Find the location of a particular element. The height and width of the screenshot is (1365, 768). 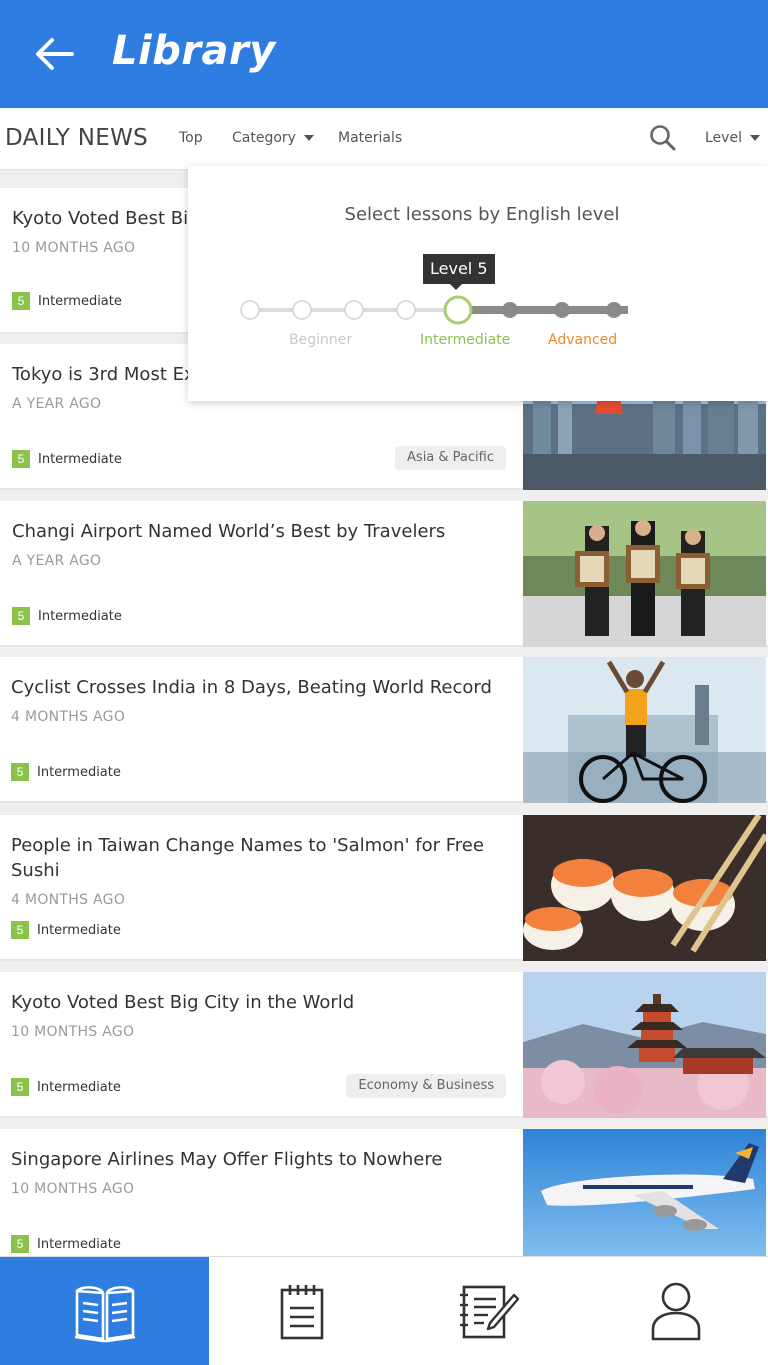

segment-label-intermediate: Intermediate is located at coordinates (465, 340).